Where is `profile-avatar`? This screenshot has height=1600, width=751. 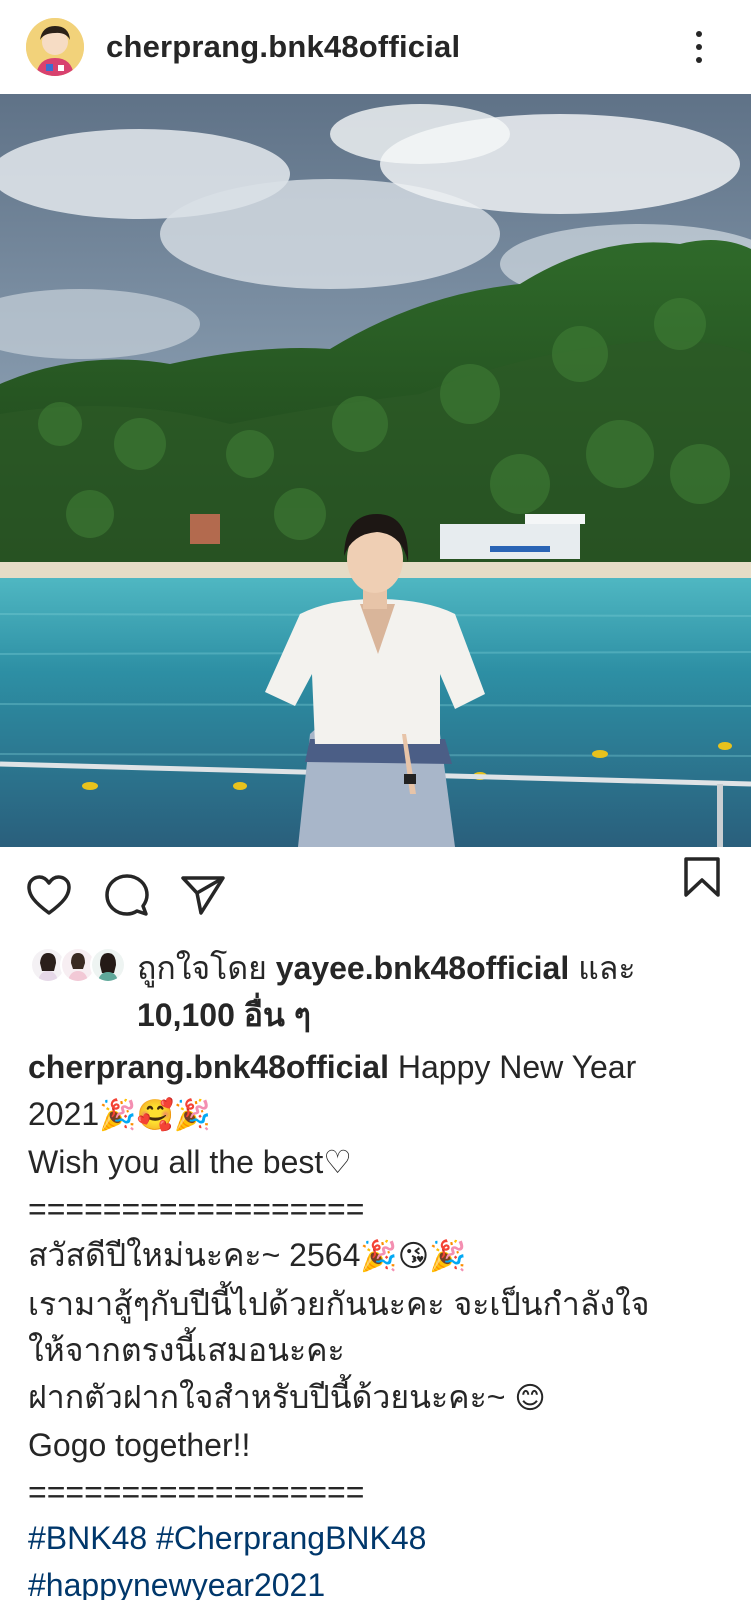
profile-avatar is located at coordinates (55, 46).